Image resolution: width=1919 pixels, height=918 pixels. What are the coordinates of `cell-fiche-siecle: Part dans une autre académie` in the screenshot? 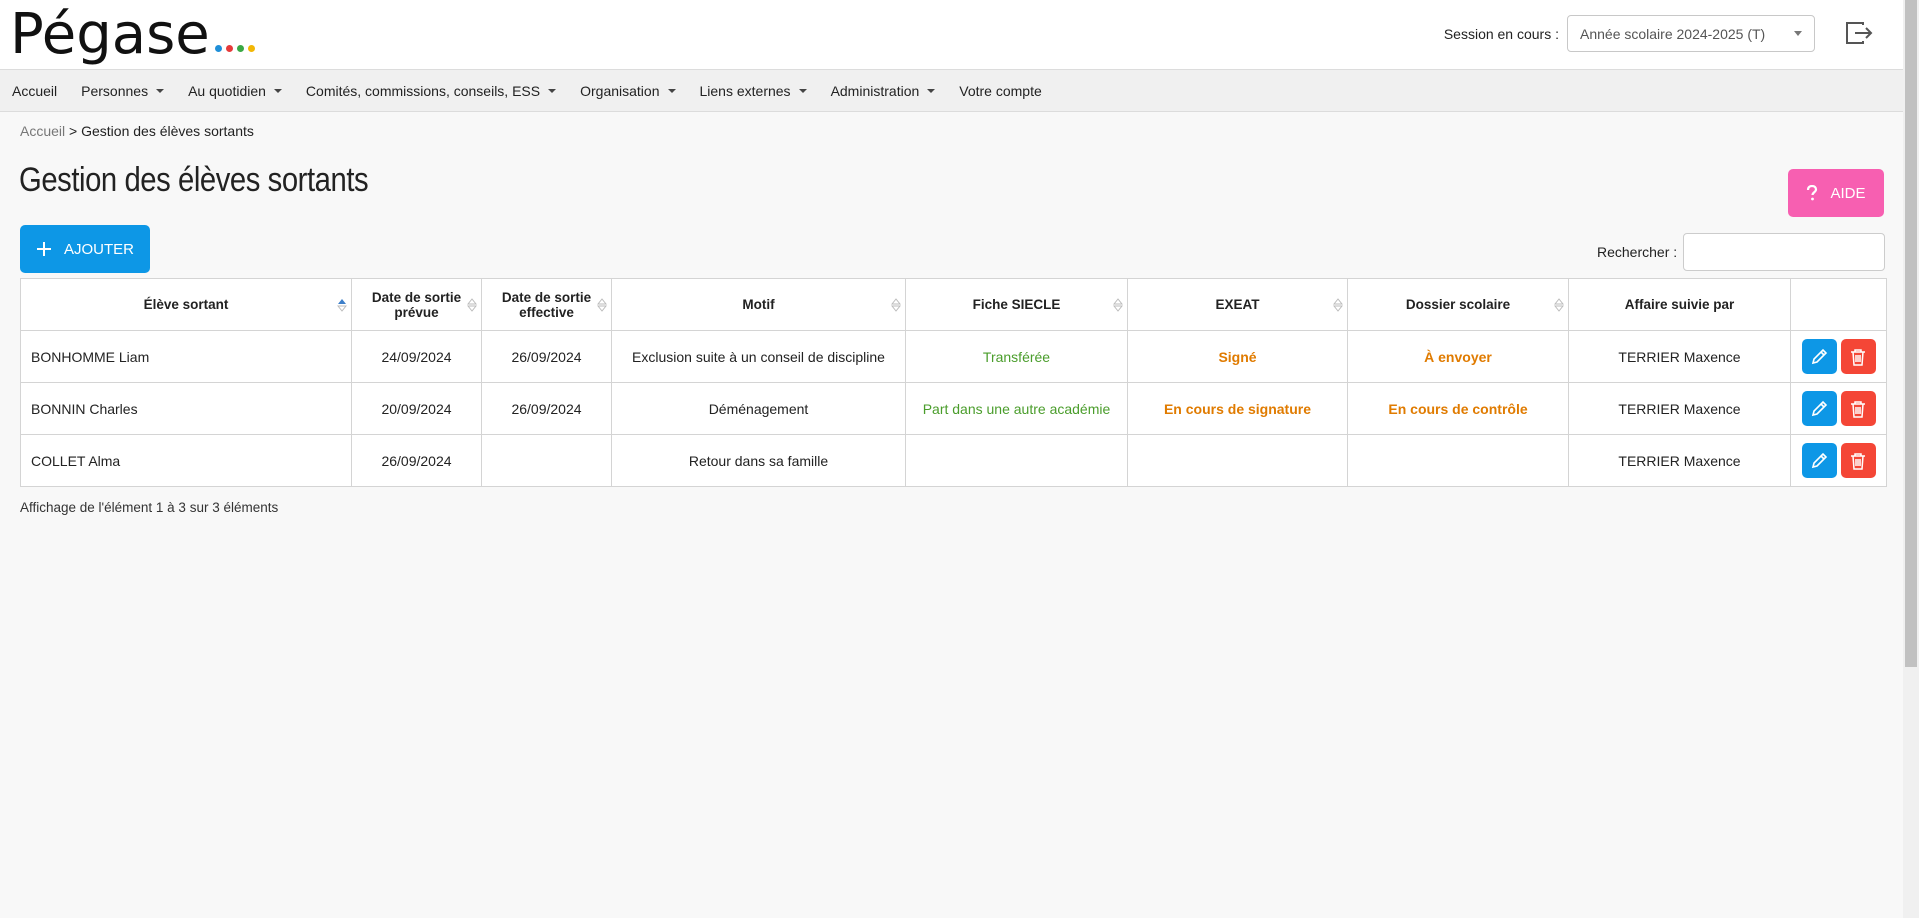 It's located at (1016, 408).